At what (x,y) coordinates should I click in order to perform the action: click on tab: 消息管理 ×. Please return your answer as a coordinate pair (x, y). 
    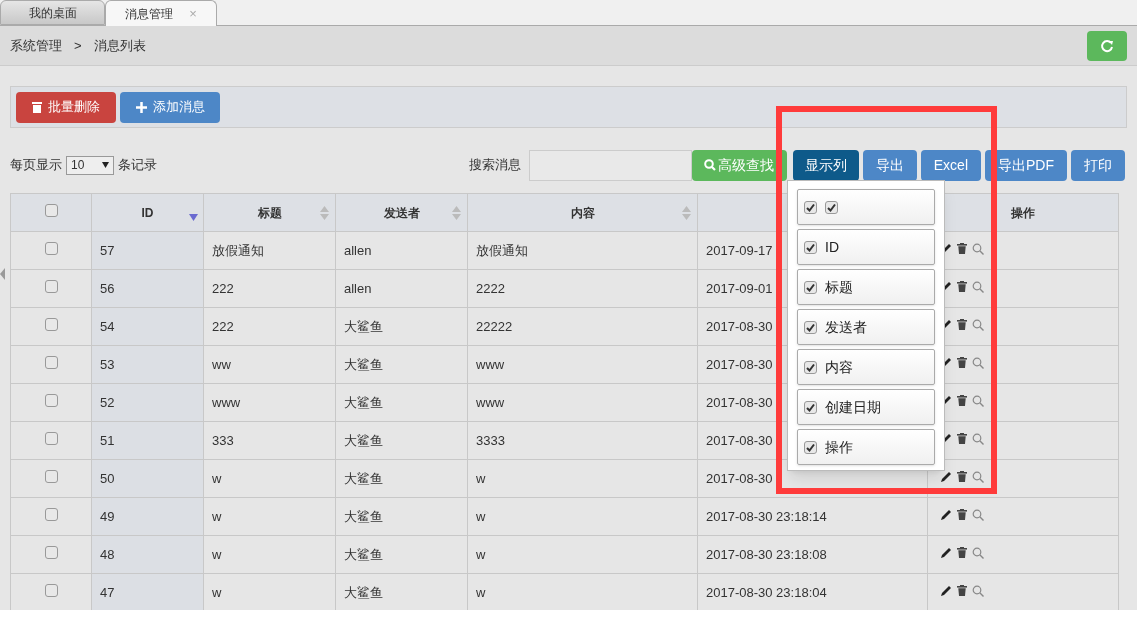
    Looking at the image, I should click on (161, 13).